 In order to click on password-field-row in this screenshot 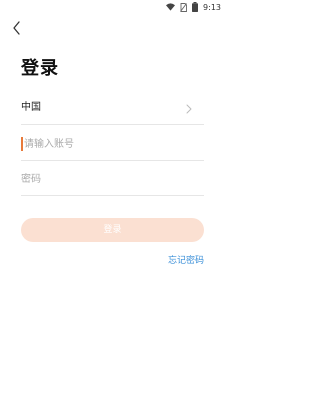, I will do `click(112, 180)`.